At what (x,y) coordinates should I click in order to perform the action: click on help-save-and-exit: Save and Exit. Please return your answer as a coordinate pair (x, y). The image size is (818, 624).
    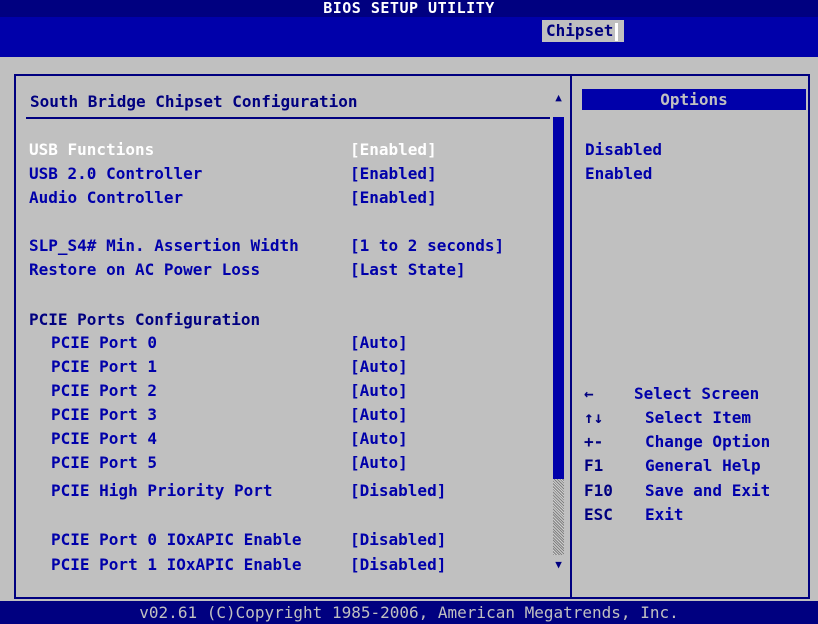
    Looking at the image, I should click on (708, 490).